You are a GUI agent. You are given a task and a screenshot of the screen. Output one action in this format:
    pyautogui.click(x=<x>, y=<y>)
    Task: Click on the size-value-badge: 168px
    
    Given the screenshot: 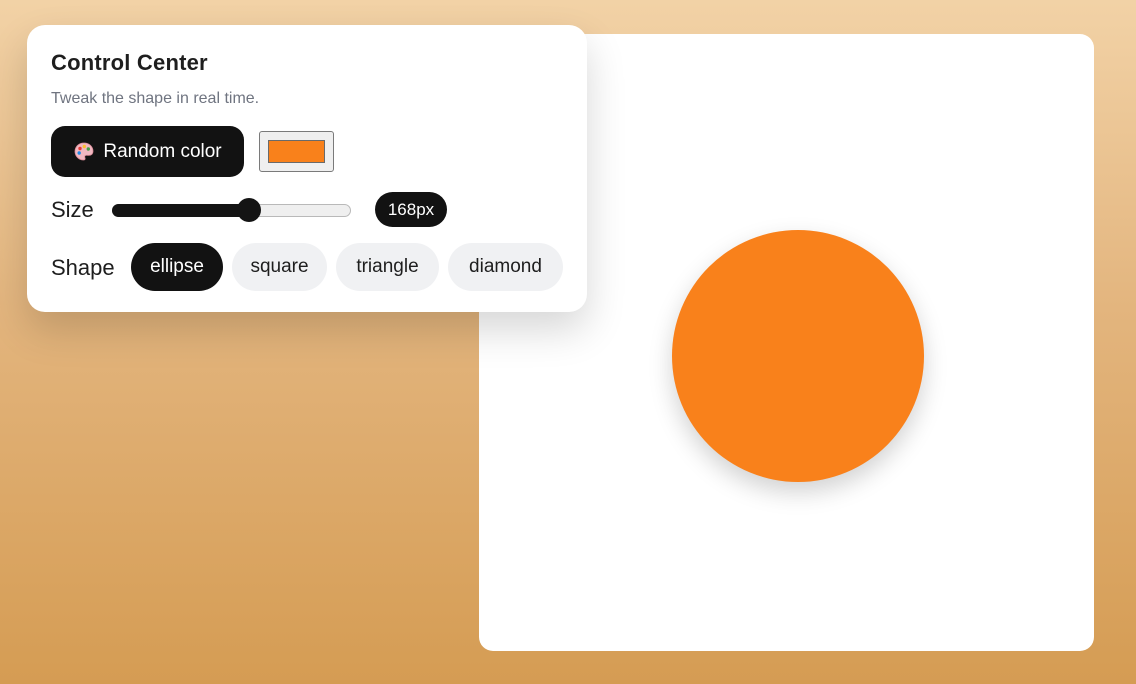 What is the action you would take?
    pyautogui.click(x=411, y=209)
    